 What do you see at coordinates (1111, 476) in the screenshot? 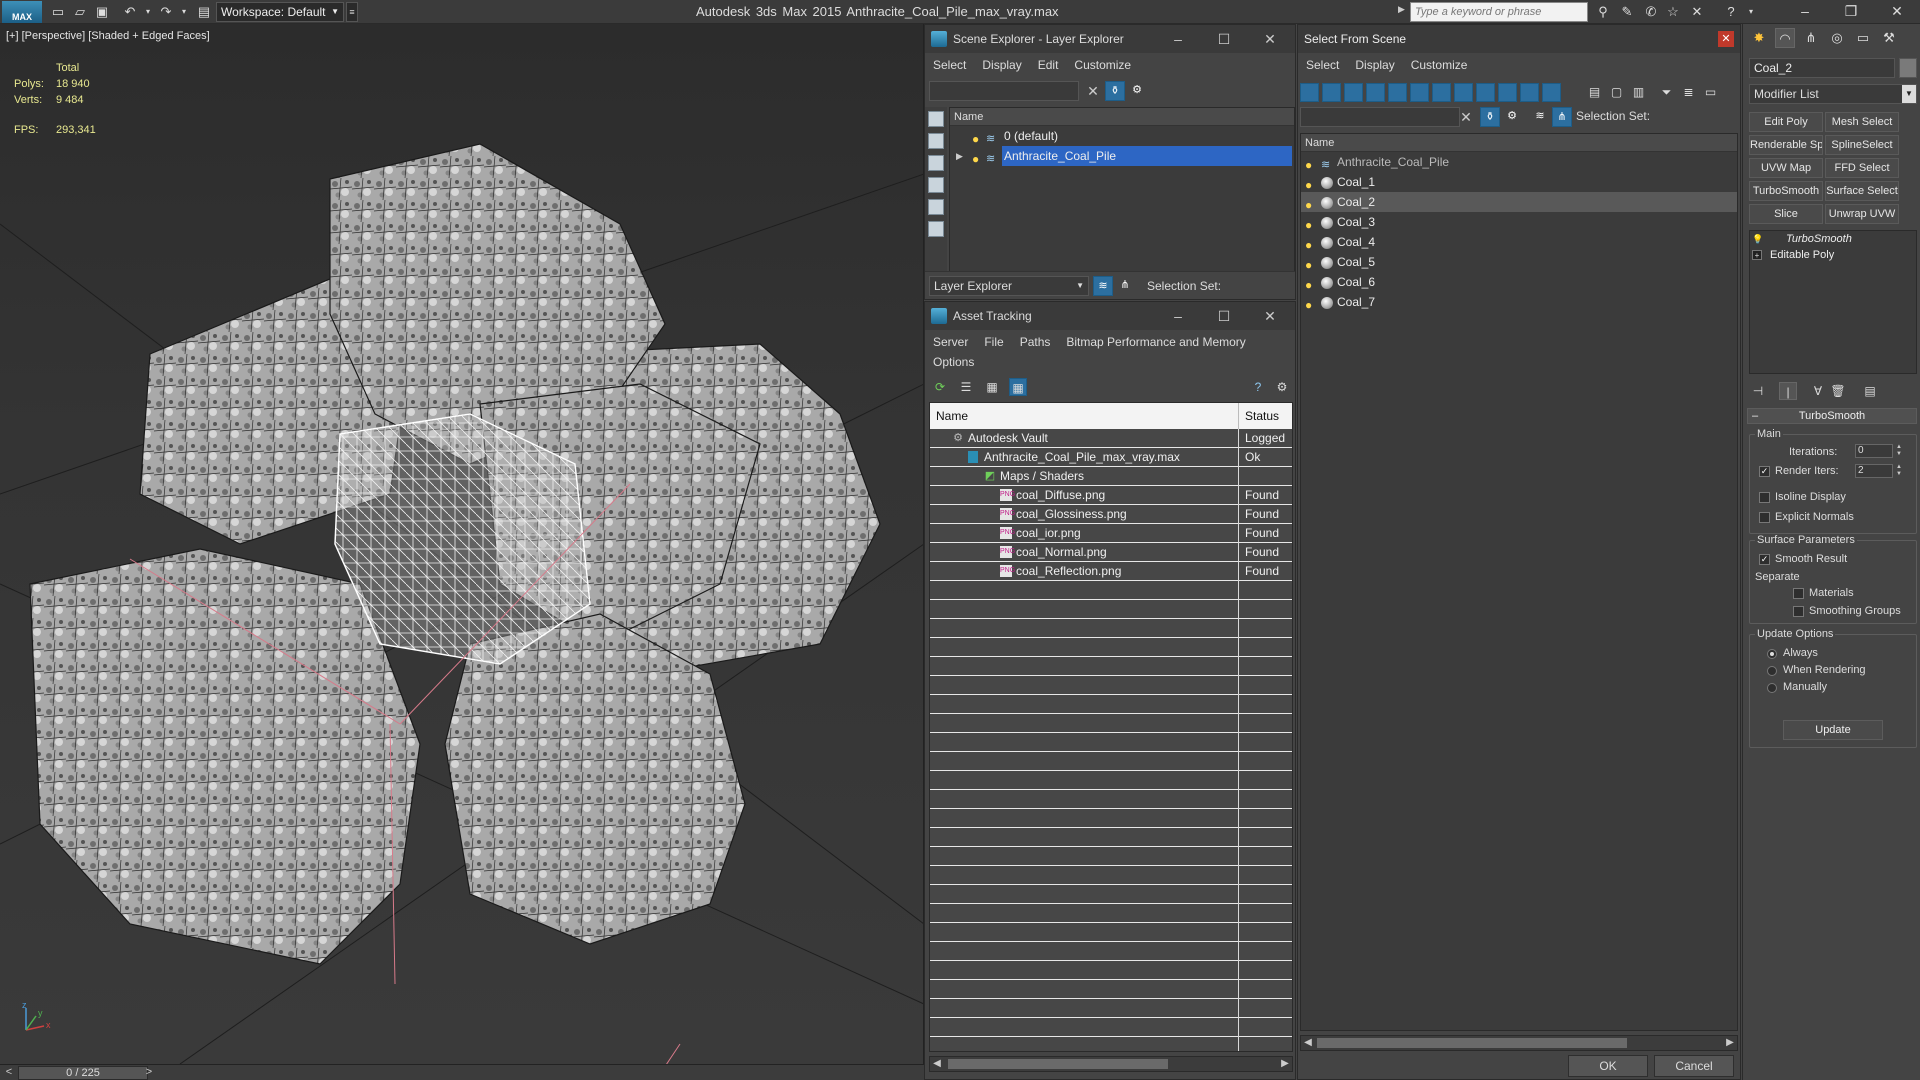
I see `table-row: ◩ Maps / Shaders` at bounding box center [1111, 476].